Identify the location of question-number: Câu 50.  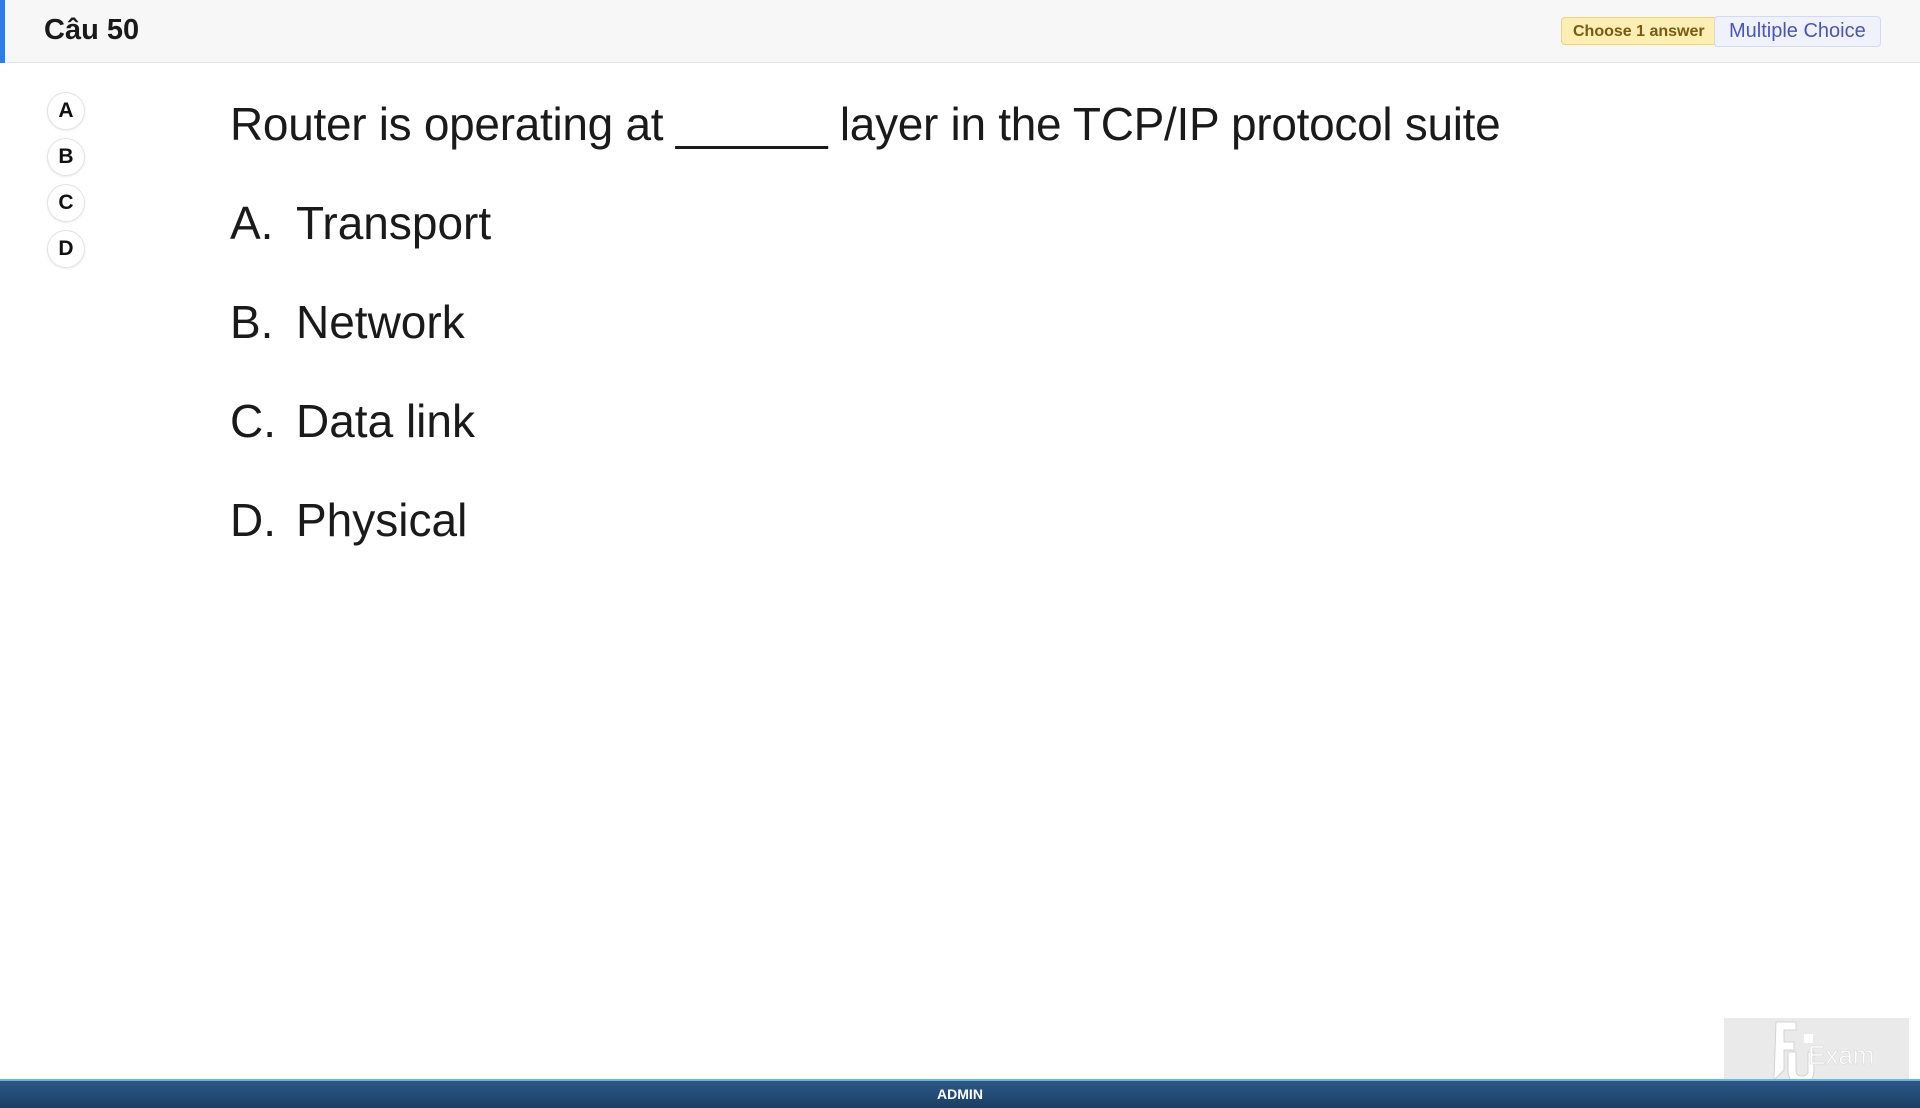
(92, 30).